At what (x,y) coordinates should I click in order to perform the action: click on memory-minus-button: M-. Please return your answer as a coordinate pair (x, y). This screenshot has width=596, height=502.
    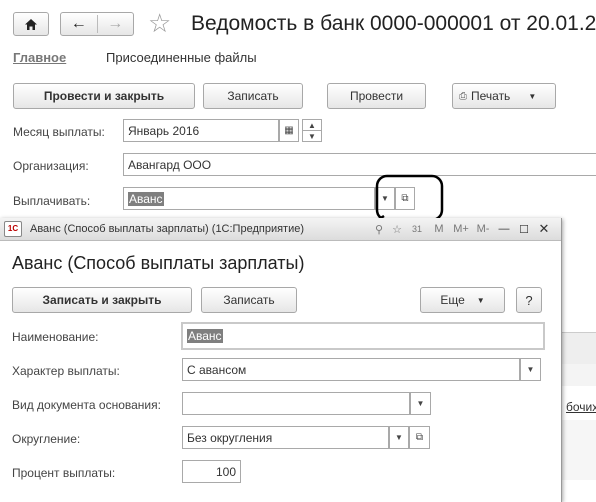
    Looking at the image, I should click on (483, 229).